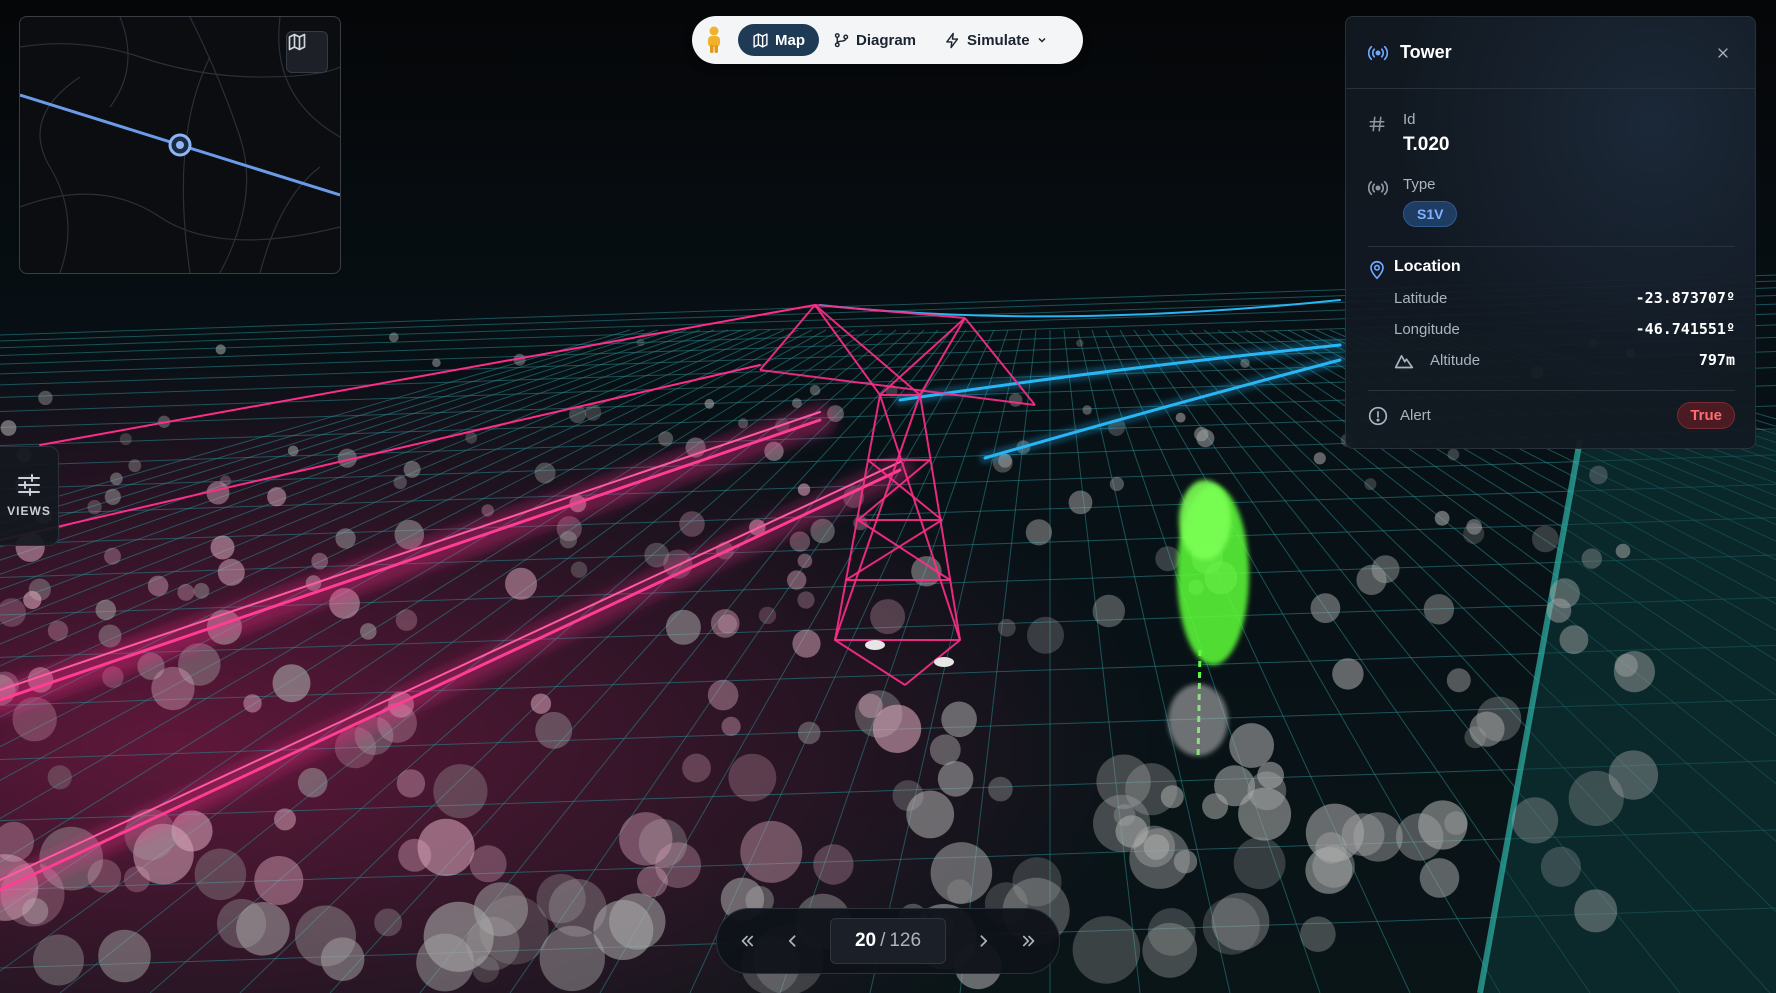 The height and width of the screenshot is (993, 1776). What do you see at coordinates (952, 40) in the screenshot?
I see `lightning-icon` at bounding box center [952, 40].